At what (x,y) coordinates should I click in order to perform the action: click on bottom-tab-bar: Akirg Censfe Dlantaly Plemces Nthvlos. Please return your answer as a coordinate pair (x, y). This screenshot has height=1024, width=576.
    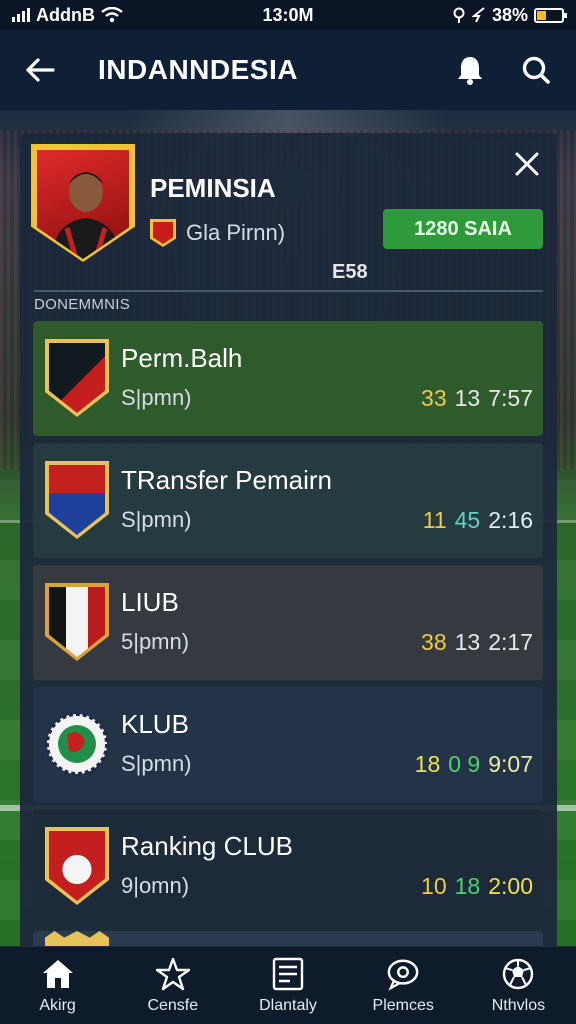
    Looking at the image, I should click on (288, 985).